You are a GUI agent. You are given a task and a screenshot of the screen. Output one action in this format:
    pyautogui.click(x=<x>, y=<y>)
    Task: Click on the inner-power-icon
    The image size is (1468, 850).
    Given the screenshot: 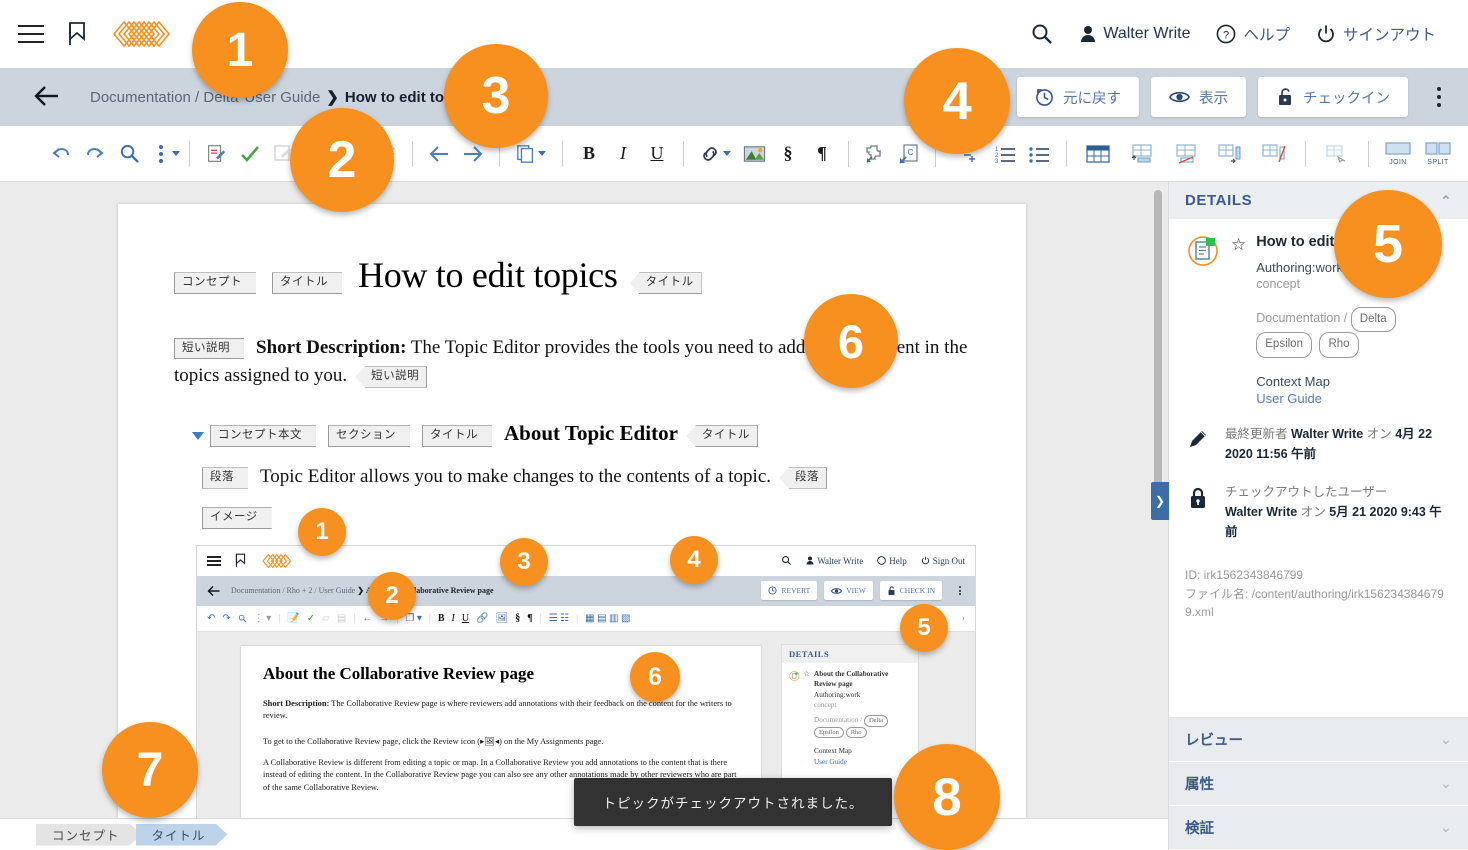 What is the action you would take?
    pyautogui.click(x=925, y=560)
    